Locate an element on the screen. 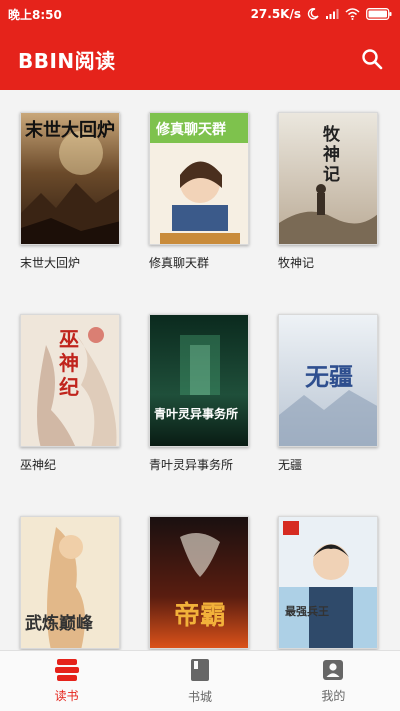  tab-profile: 我的 is located at coordinates (333, 681).